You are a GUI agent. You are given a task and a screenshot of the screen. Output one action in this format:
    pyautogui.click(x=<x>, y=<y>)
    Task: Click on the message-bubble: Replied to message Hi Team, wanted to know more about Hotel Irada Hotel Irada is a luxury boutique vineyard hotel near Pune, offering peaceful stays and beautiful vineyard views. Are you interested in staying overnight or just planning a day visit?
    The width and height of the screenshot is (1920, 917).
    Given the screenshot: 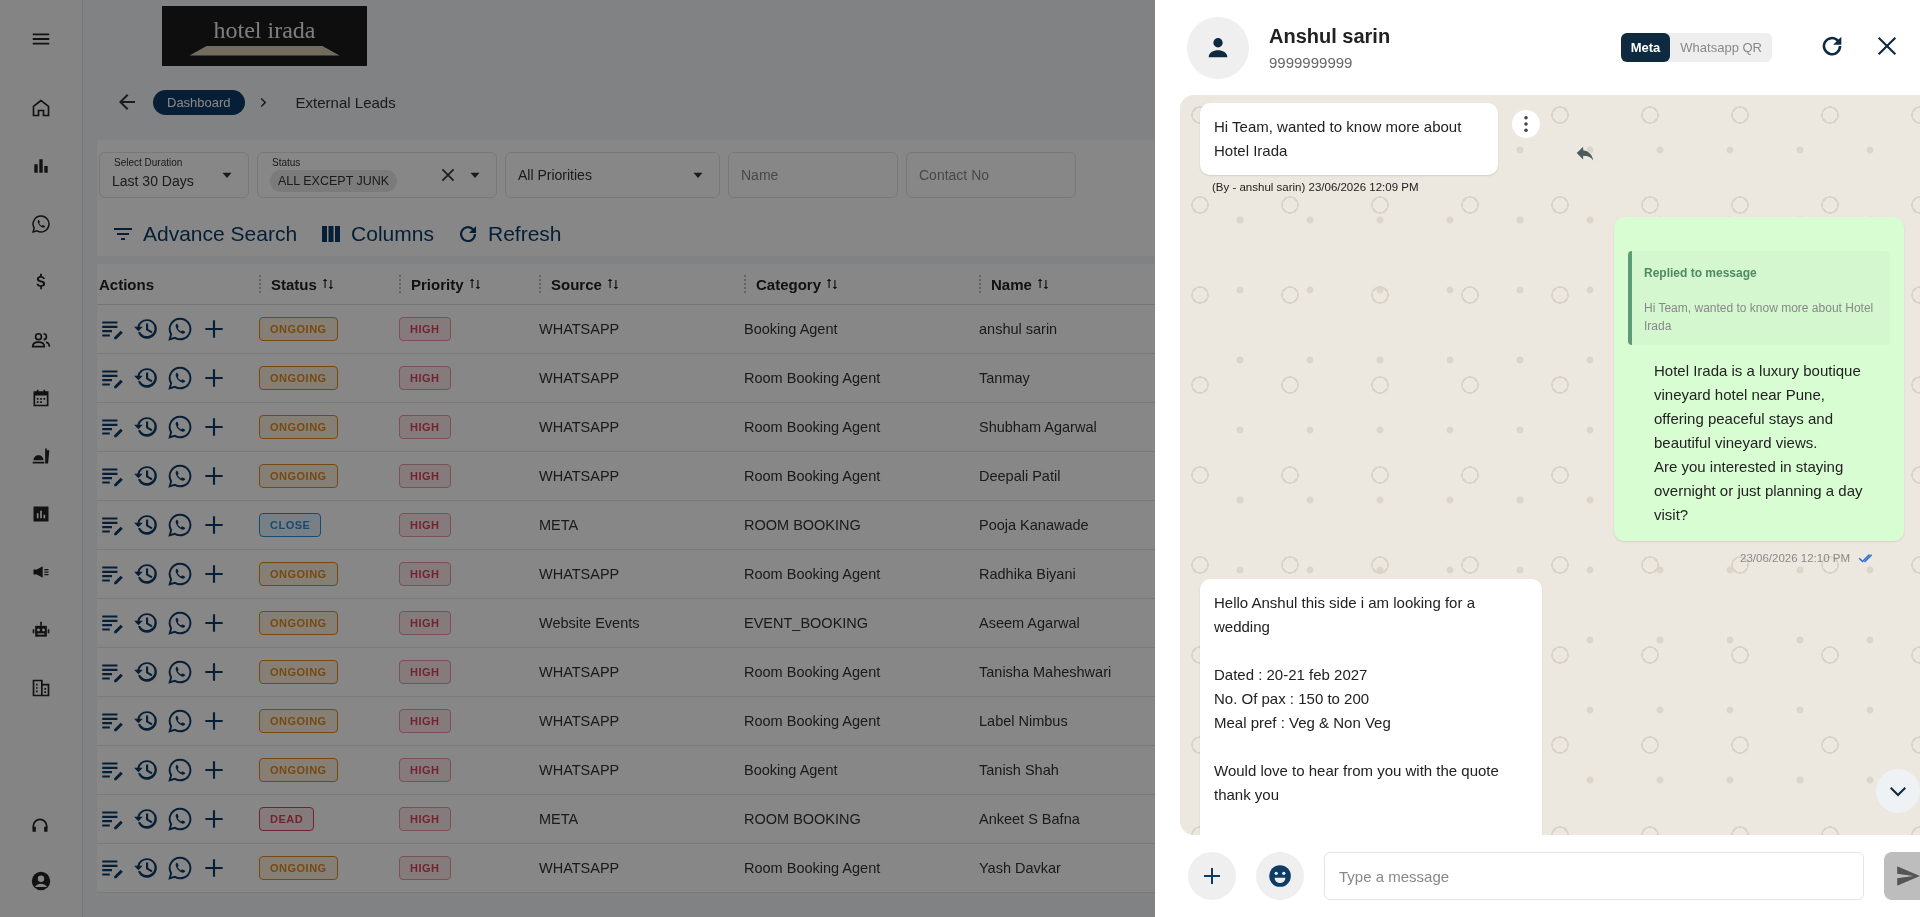 What is the action you would take?
    pyautogui.click(x=1759, y=379)
    